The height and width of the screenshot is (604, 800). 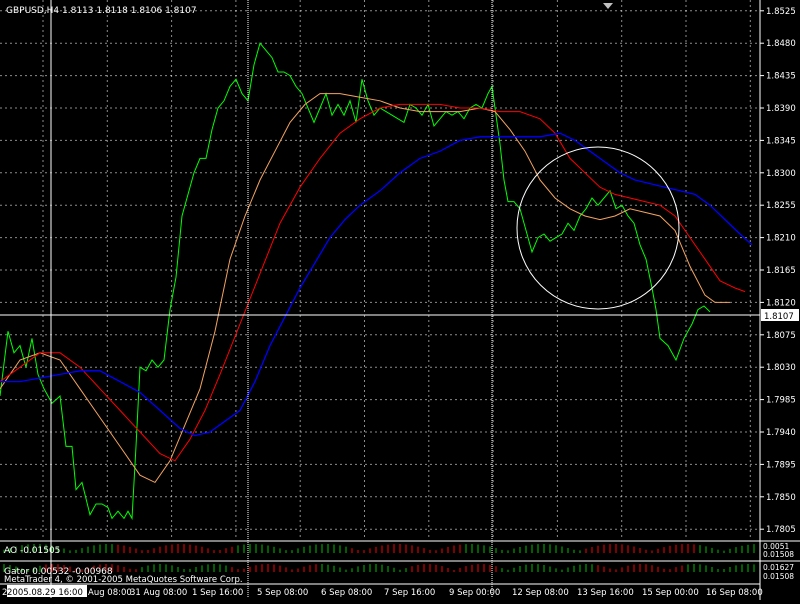 I want to click on price-tick-label: 1.8210, so click(x=781, y=239).